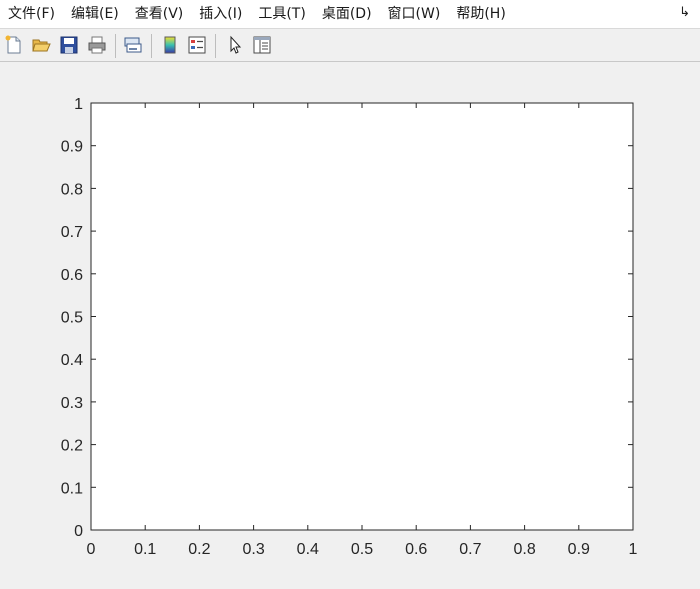 The width and height of the screenshot is (700, 589). Describe the element at coordinates (633, 549) in the screenshot. I see `x-tick-label: 1` at that location.